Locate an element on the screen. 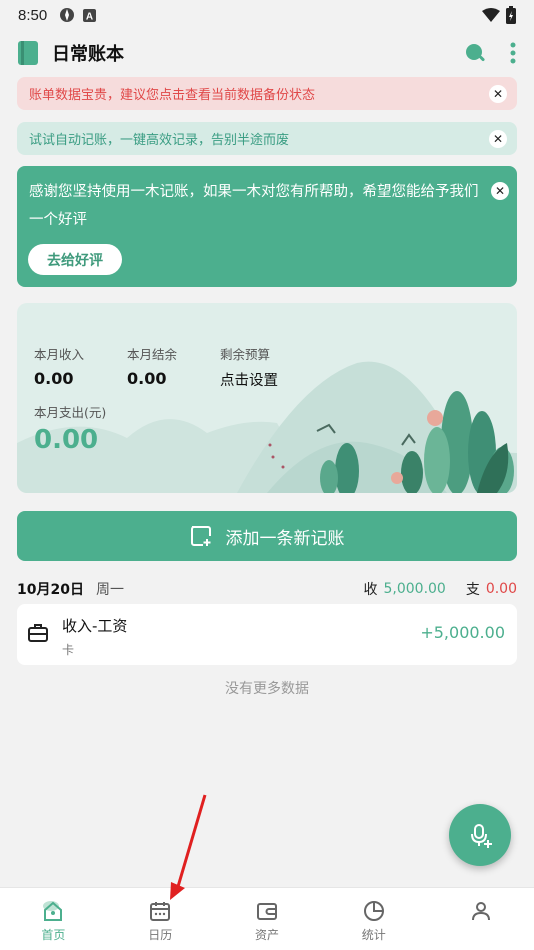 This screenshot has width=534, height=950. briefcase-icon is located at coordinates (38, 633).